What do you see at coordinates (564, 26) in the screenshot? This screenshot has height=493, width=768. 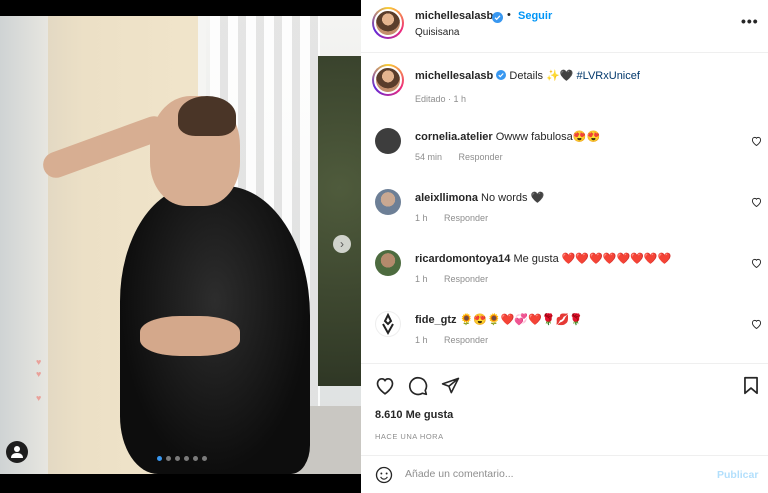 I see `post-header: michellesalasb • Seguir Quisisana •••` at bounding box center [564, 26].